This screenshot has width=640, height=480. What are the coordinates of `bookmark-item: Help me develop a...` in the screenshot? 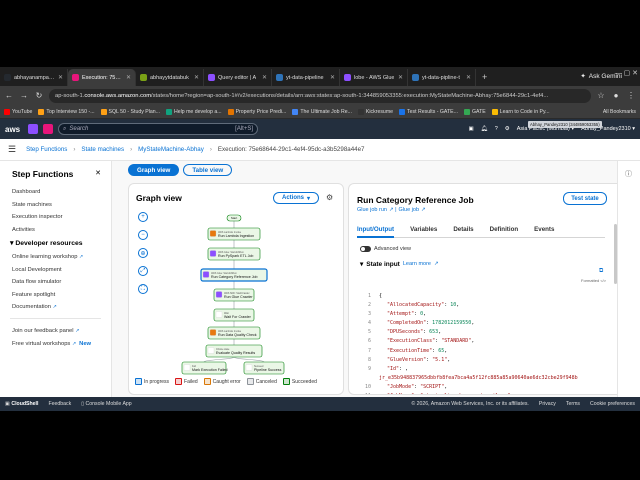 It's located at (193, 111).